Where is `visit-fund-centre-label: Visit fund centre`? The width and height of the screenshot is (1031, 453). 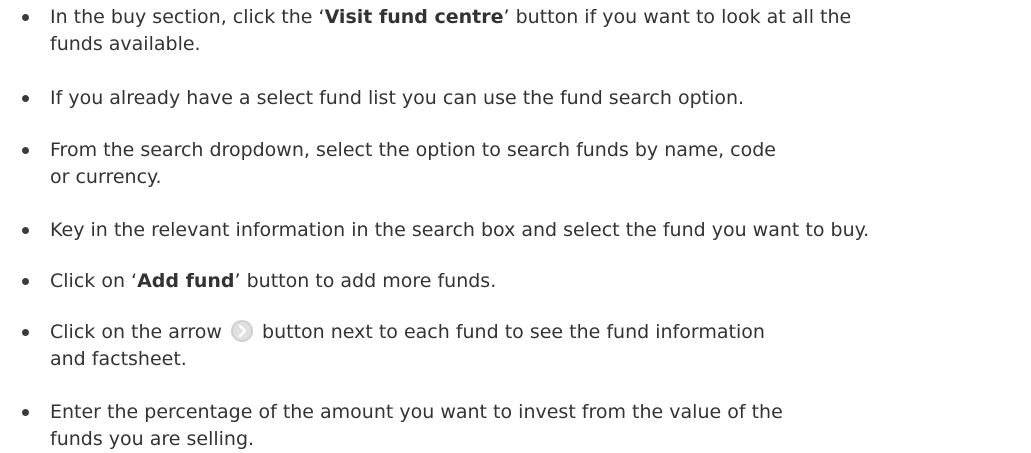 visit-fund-centre-label: Visit fund centre is located at coordinates (414, 17).